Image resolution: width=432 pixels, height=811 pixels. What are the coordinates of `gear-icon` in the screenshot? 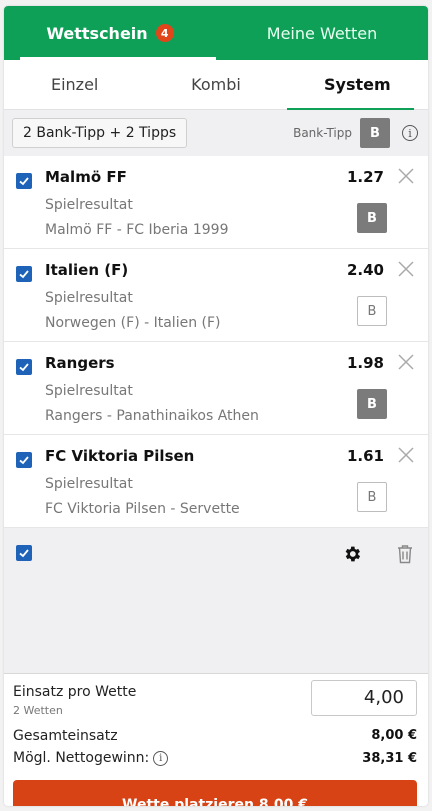 It's located at (352, 554).